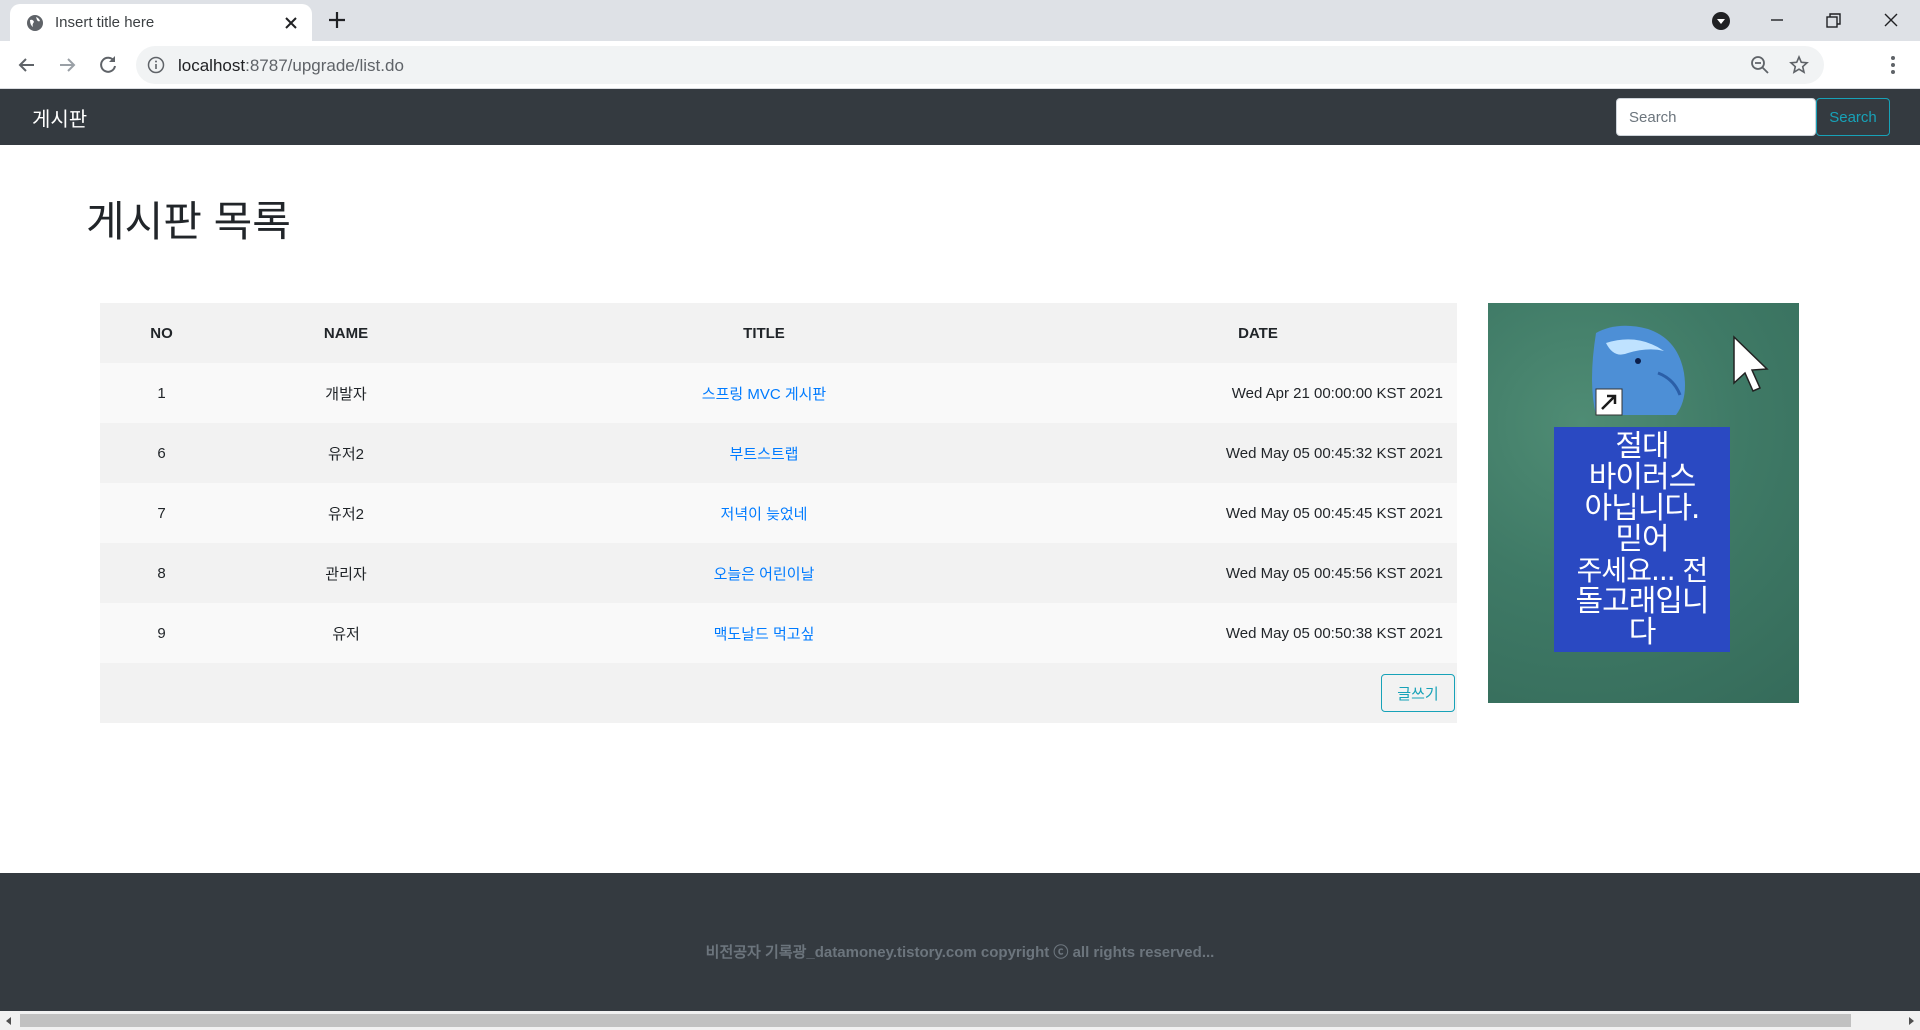 The width and height of the screenshot is (1920, 1030). Describe the element at coordinates (105, 22) in the screenshot. I see `tab-title: Insert title here` at that location.